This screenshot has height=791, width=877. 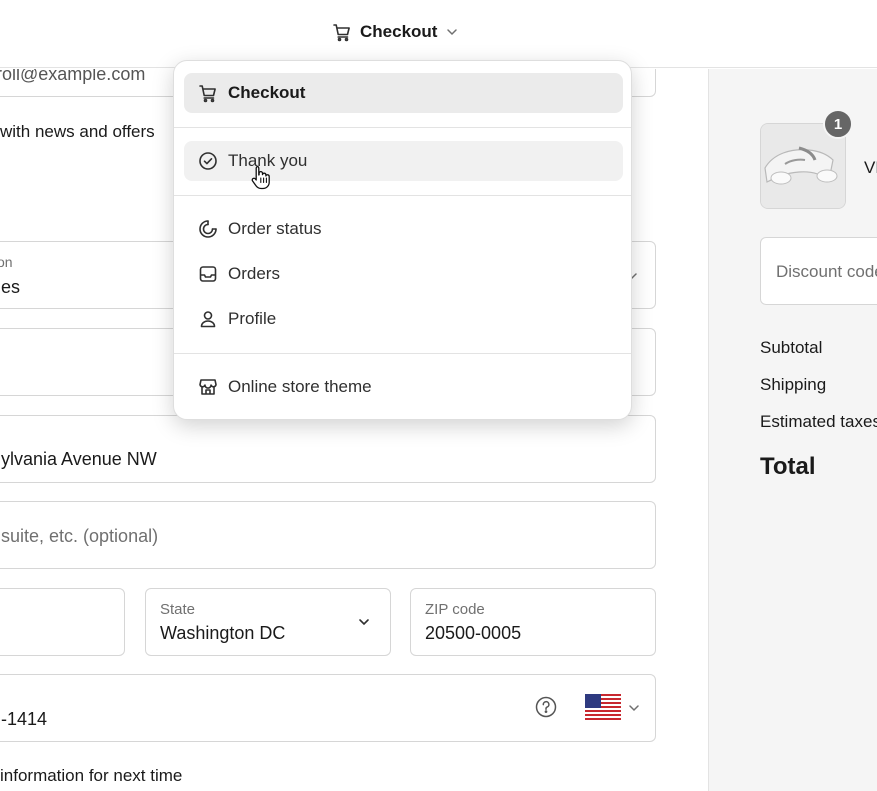 I want to click on page-switcher-label: Checkout, so click(x=399, y=31).